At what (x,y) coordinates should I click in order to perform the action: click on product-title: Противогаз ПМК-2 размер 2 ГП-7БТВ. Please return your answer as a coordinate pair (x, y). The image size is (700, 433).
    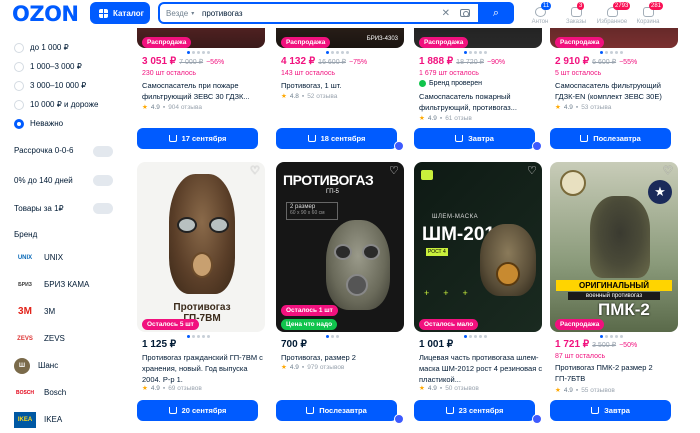
    Looking at the image, I should click on (617, 373).